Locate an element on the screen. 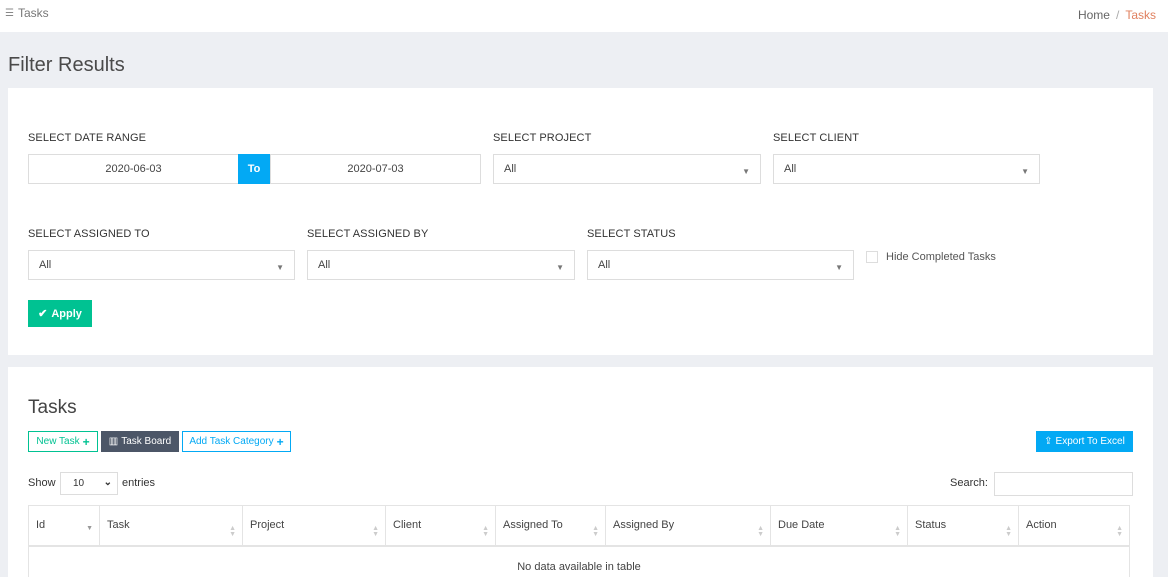  assigned-by-select-value: All is located at coordinates (324, 265).